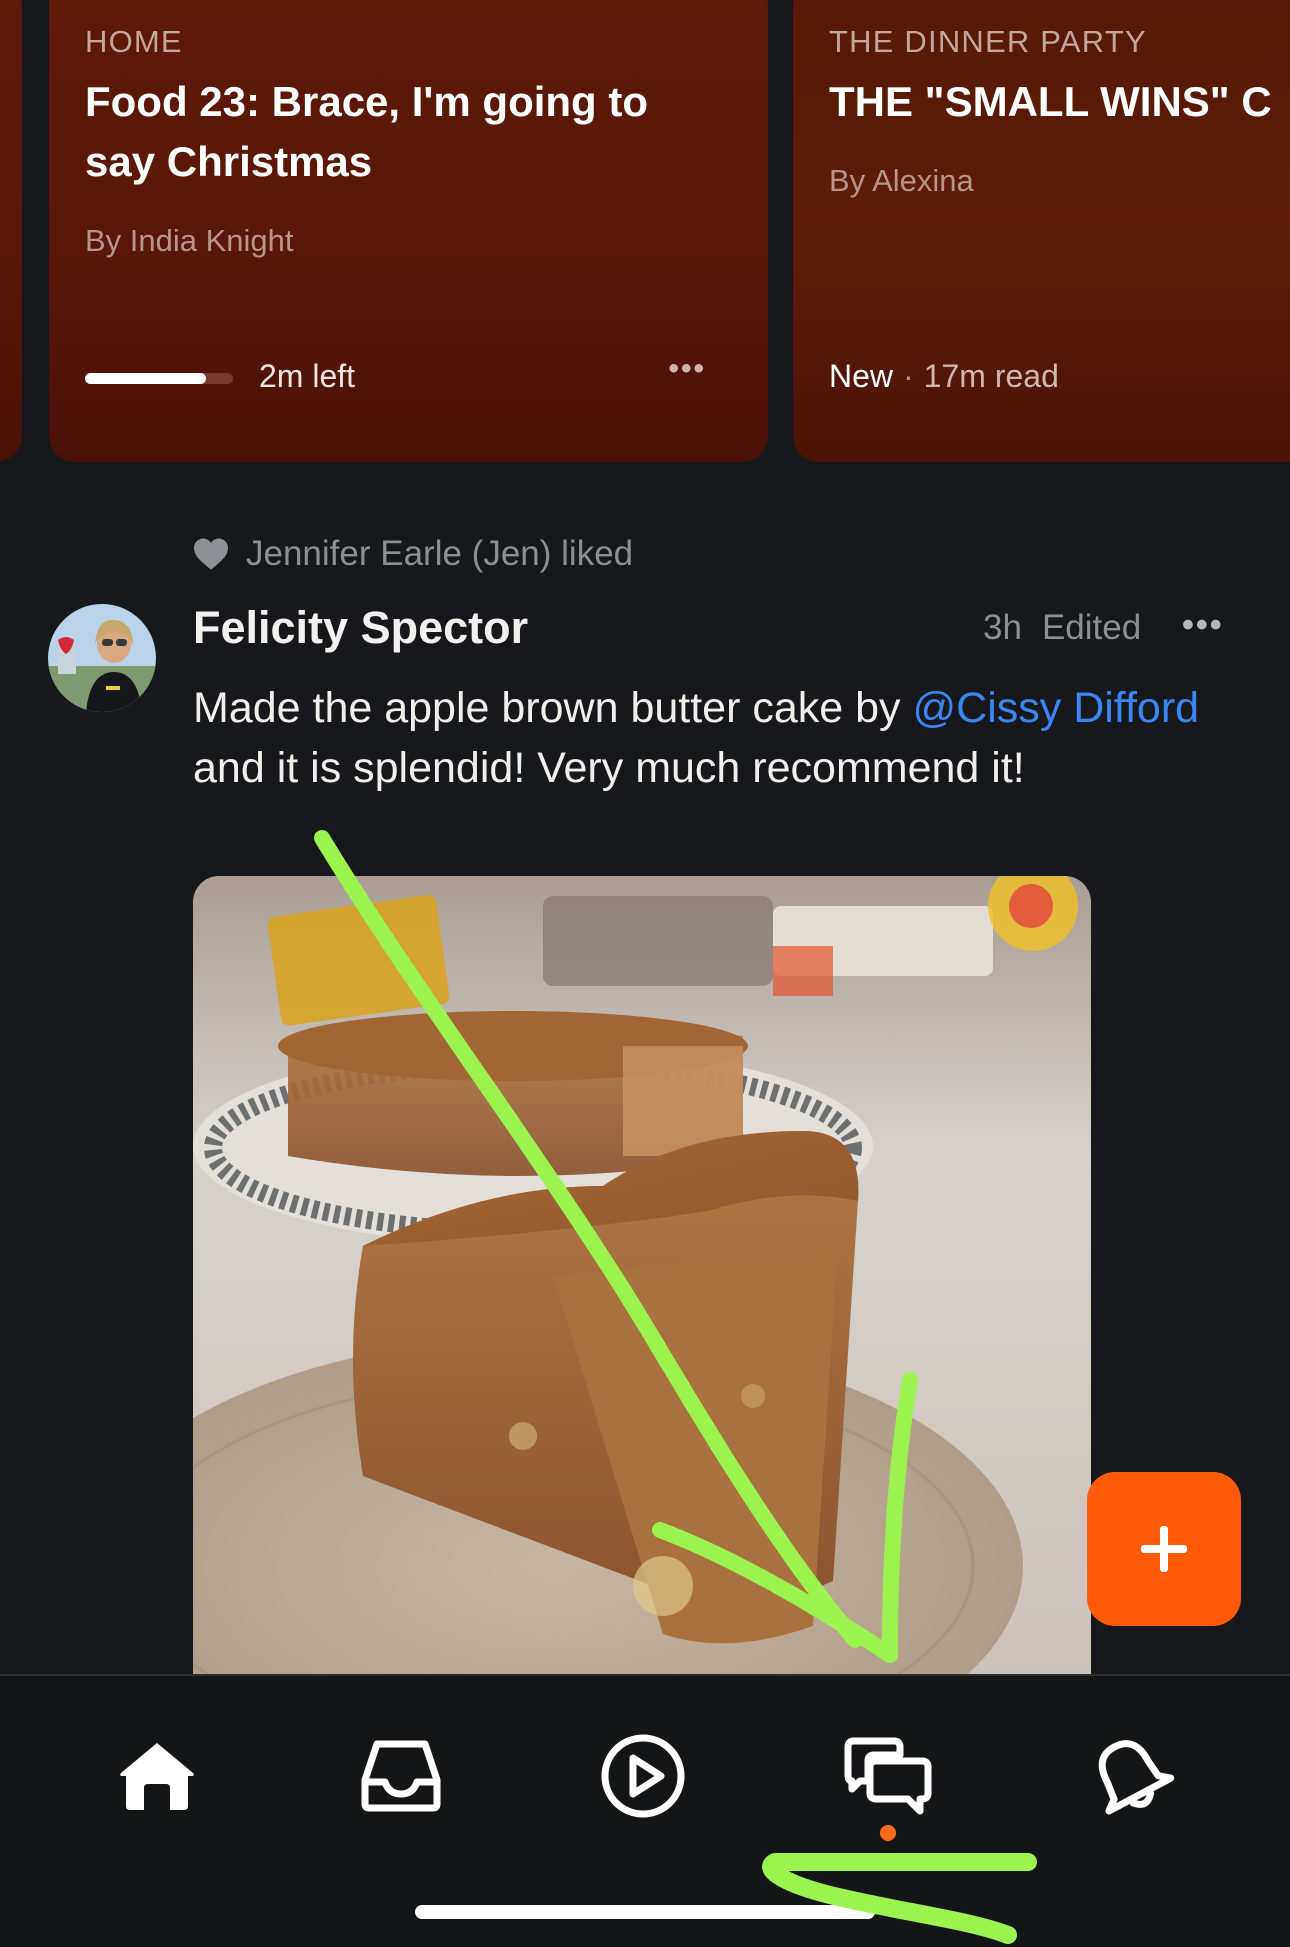 This screenshot has width=1290, height=1947. I want to click on tab-home, so click(157, 1776).